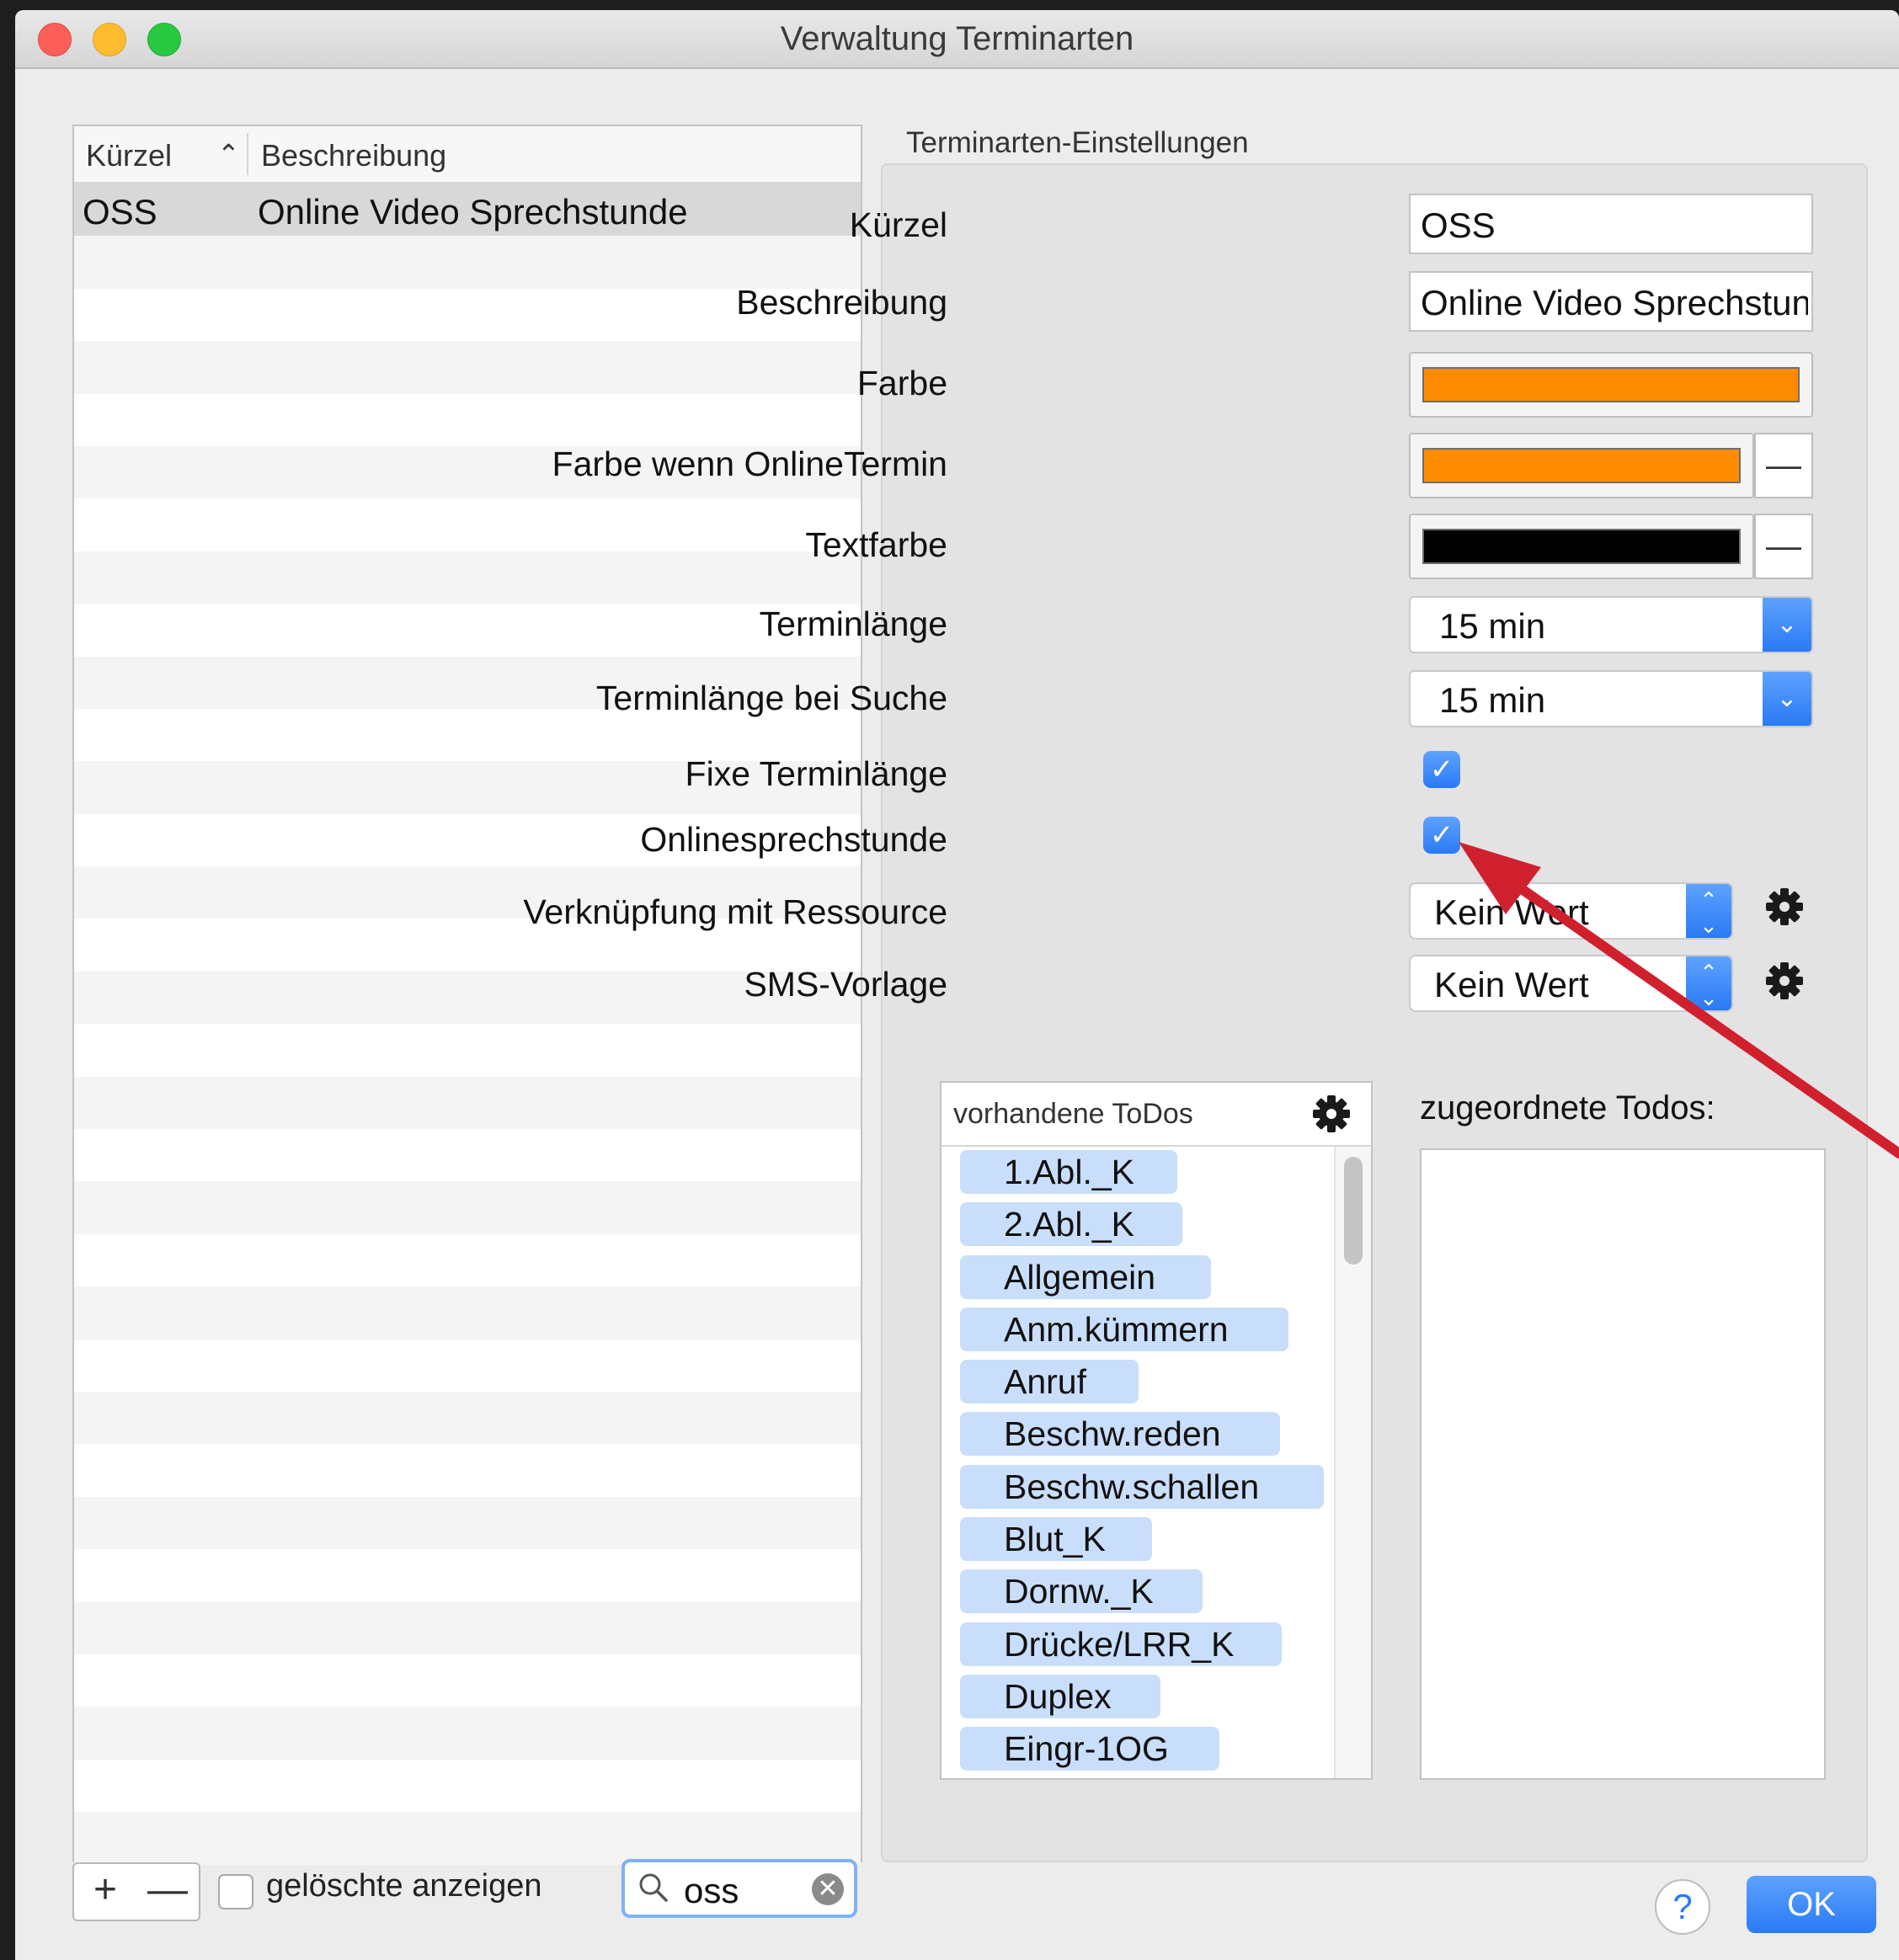 This screenshot has height=1960, width=1899. Describe the element at coordinates (1785, 981) in the screenshot. I see `sms-vorlage-gear-icon` at that location.